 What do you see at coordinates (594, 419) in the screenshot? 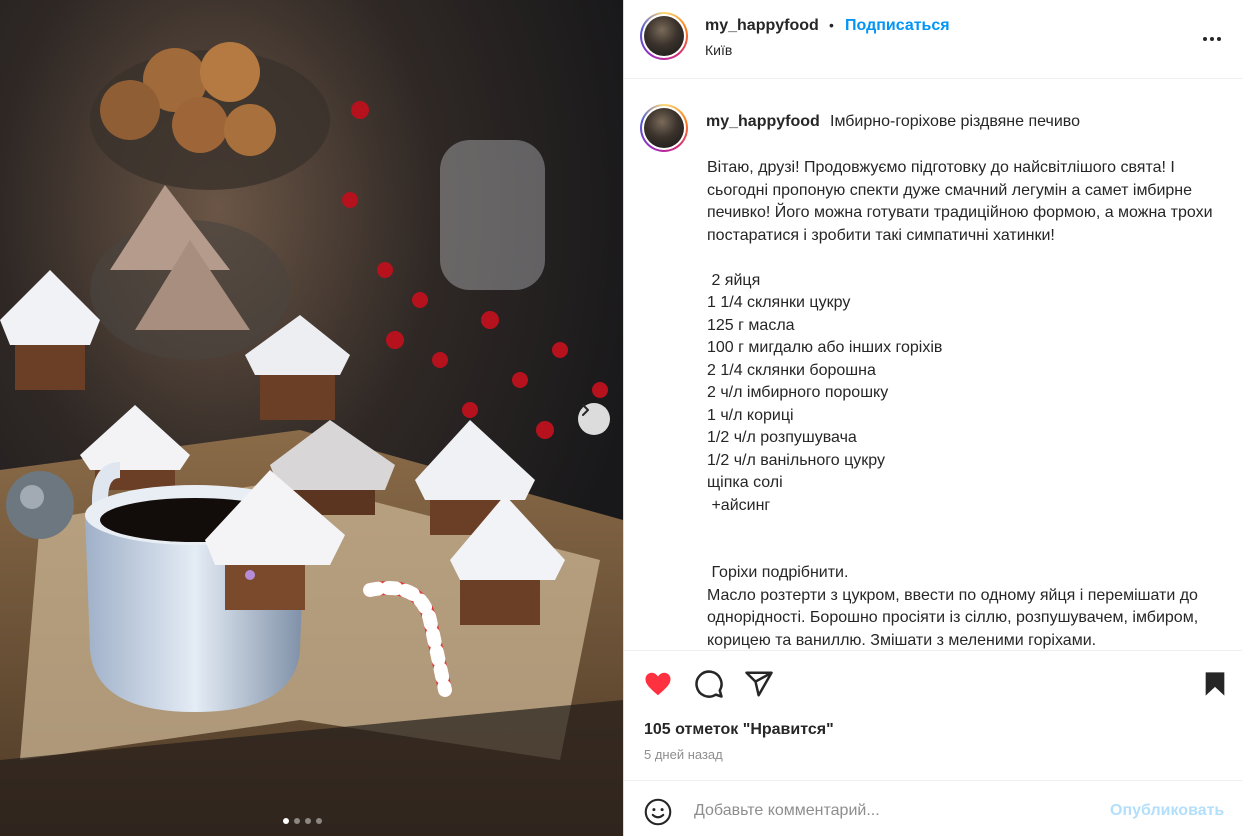
I see `next-photo-button` at bounding box center [594, 419].